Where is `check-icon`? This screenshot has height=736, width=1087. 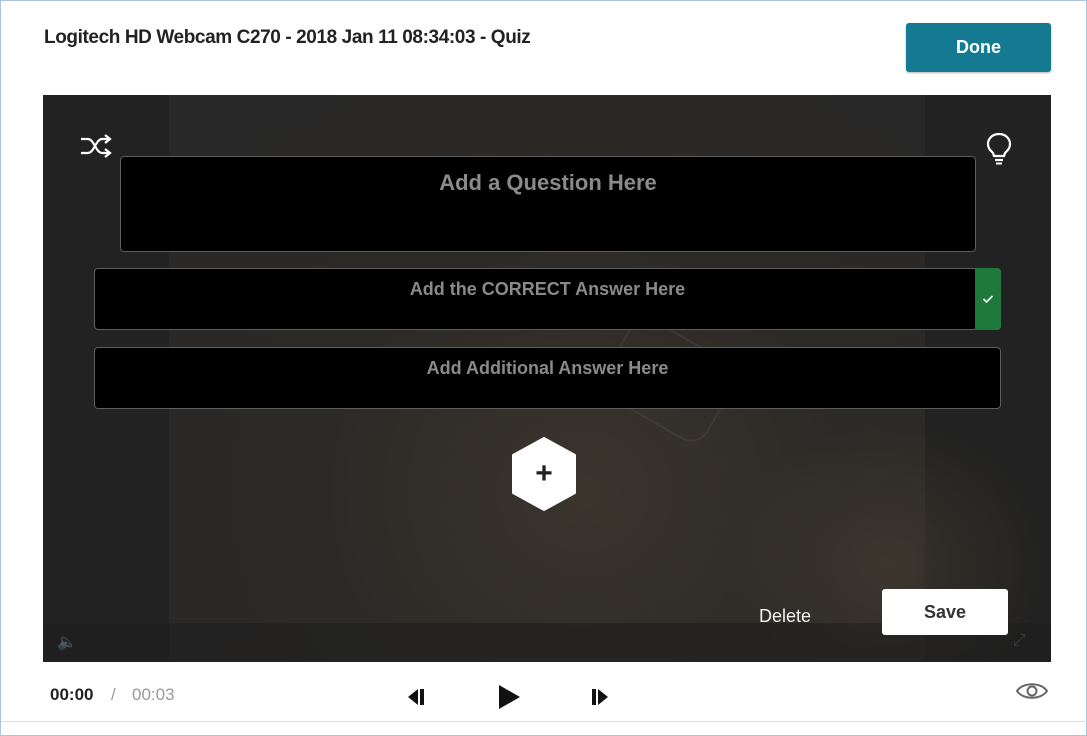
check-icon is located at coordinates (988, 299).